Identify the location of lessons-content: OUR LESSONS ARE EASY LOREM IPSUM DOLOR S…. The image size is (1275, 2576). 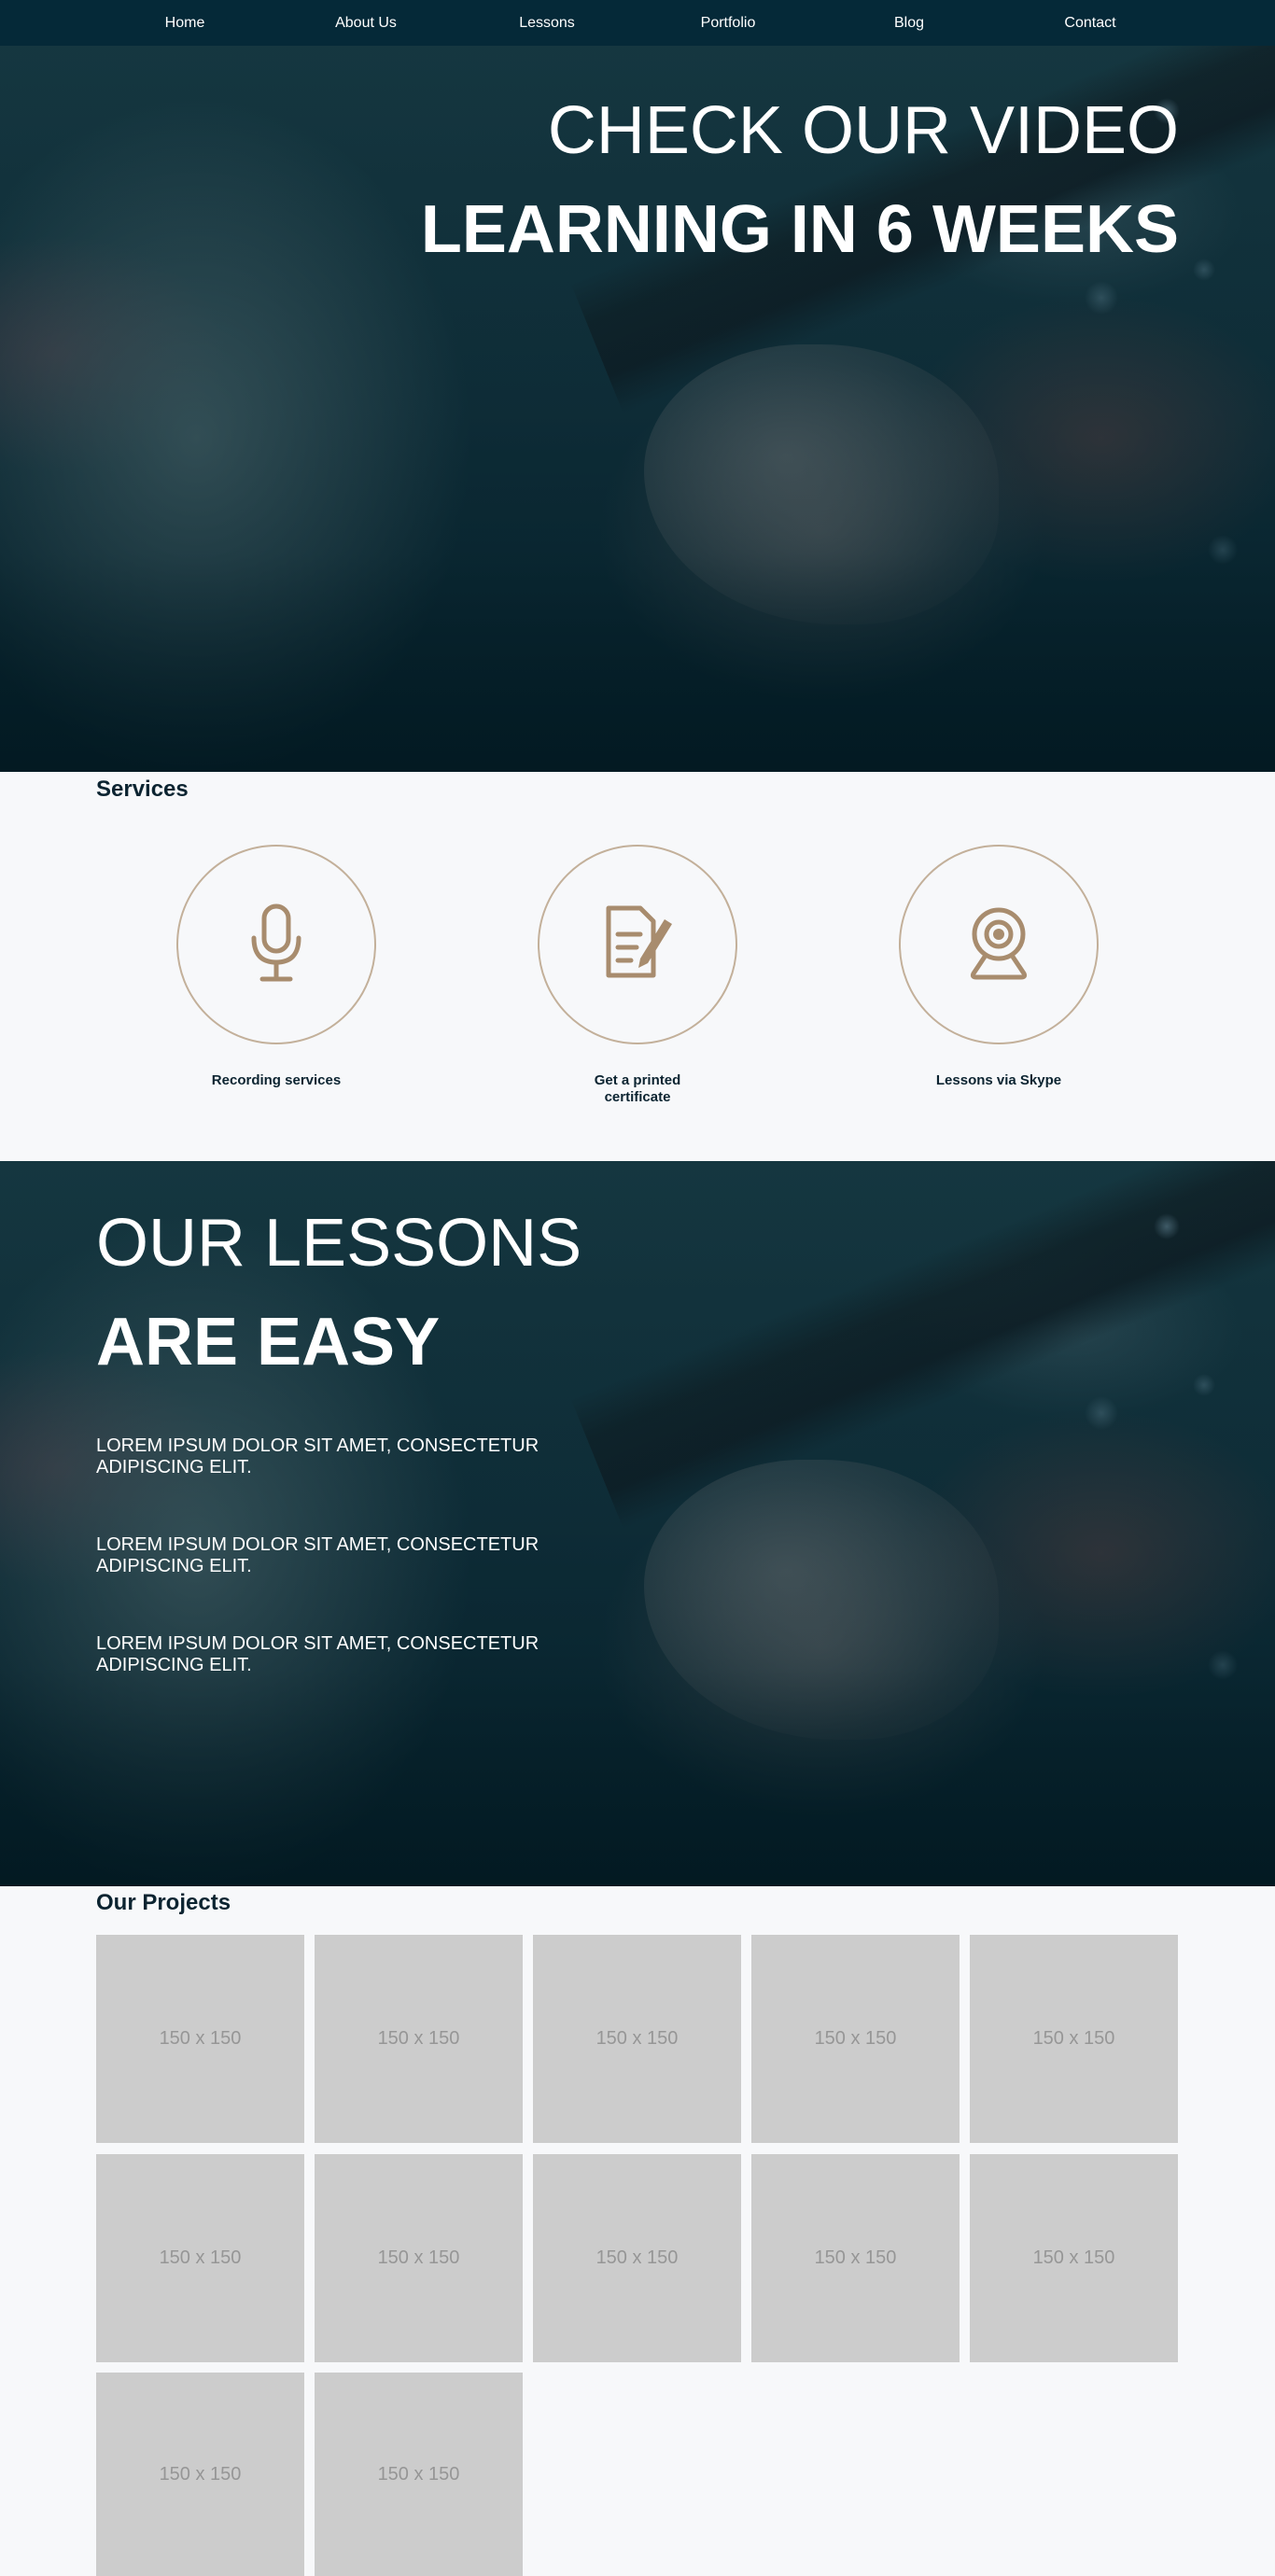
(357, 1440).